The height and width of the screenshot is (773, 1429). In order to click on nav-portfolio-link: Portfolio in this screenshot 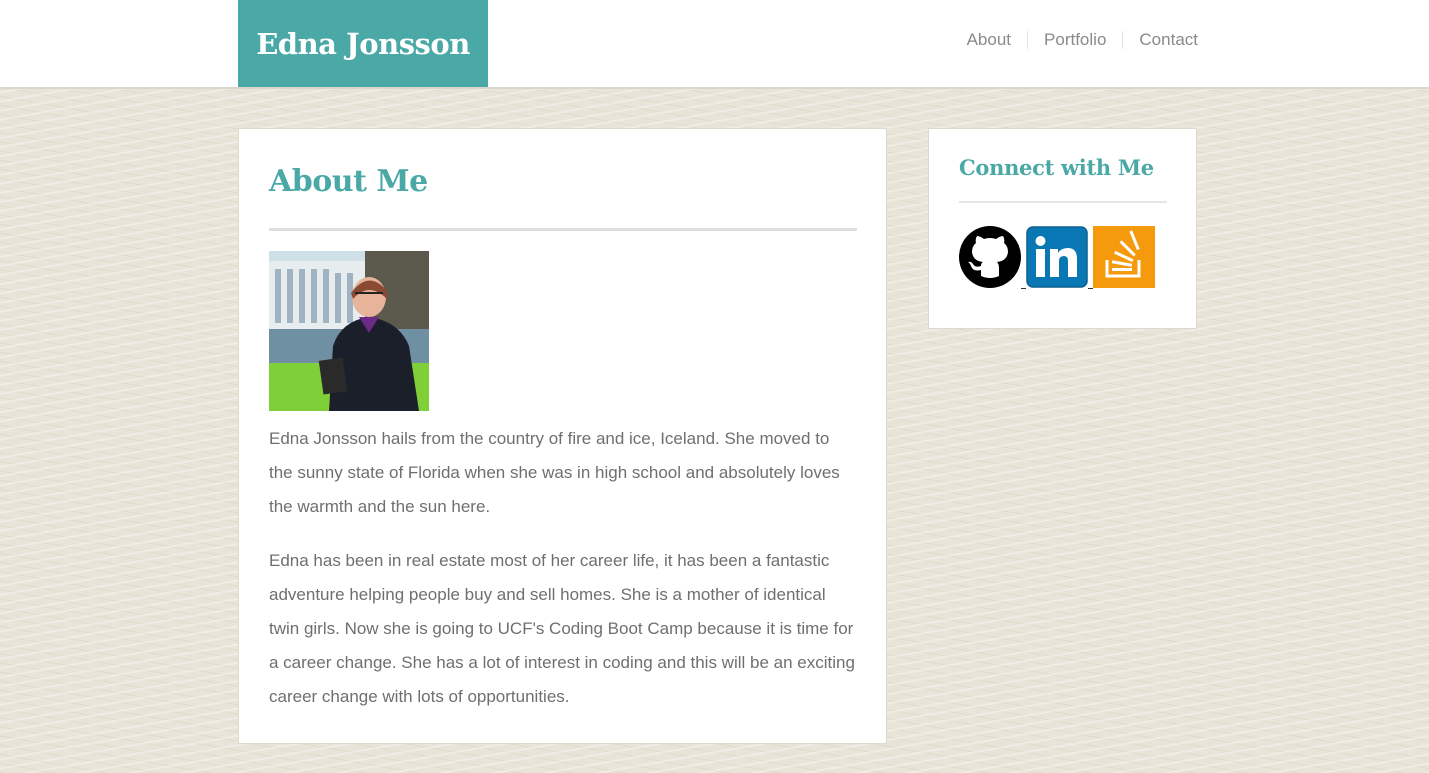, I will do `click(1074, 40)`.